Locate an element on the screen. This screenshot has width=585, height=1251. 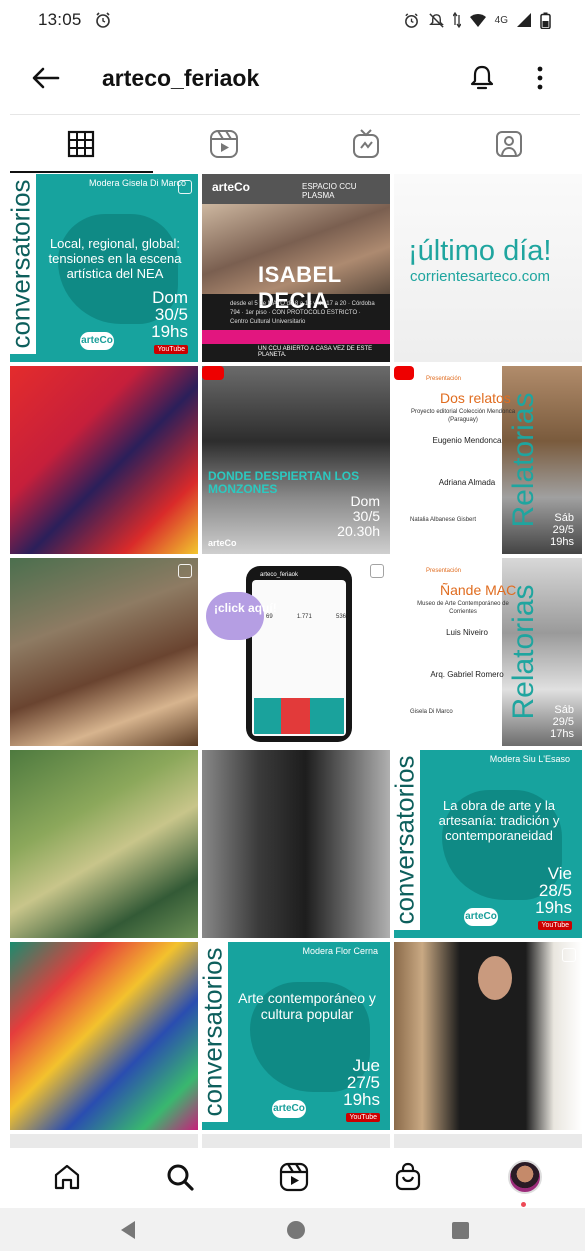
alarm-icon is located at coordinates (102, 20).